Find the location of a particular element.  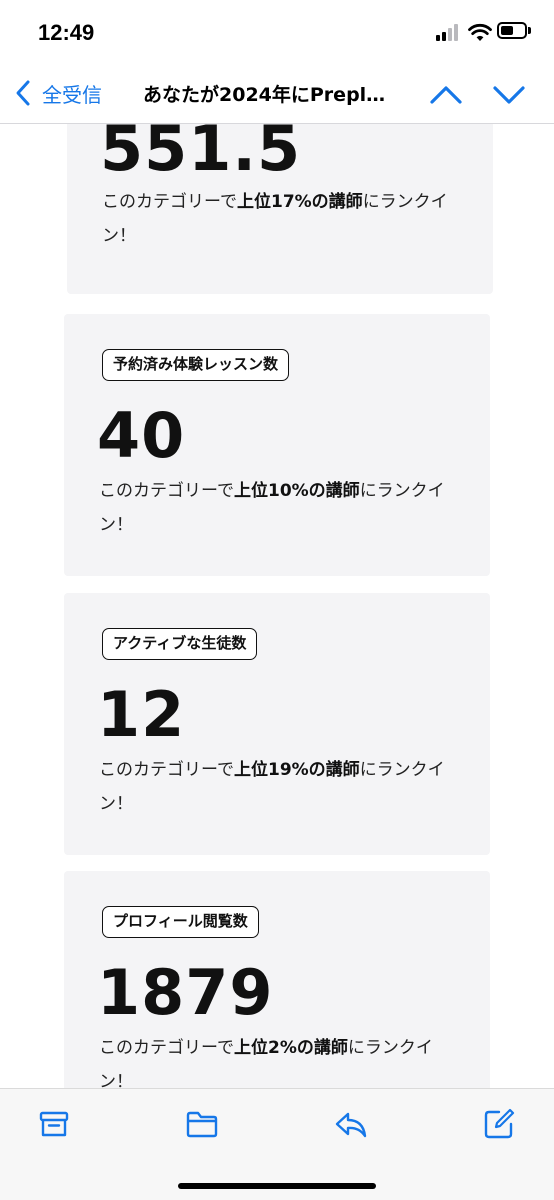

stat-card: 551.5 このカテゴリーで上位17%の講師にランクイン！ is located at coordinates (280, 209).